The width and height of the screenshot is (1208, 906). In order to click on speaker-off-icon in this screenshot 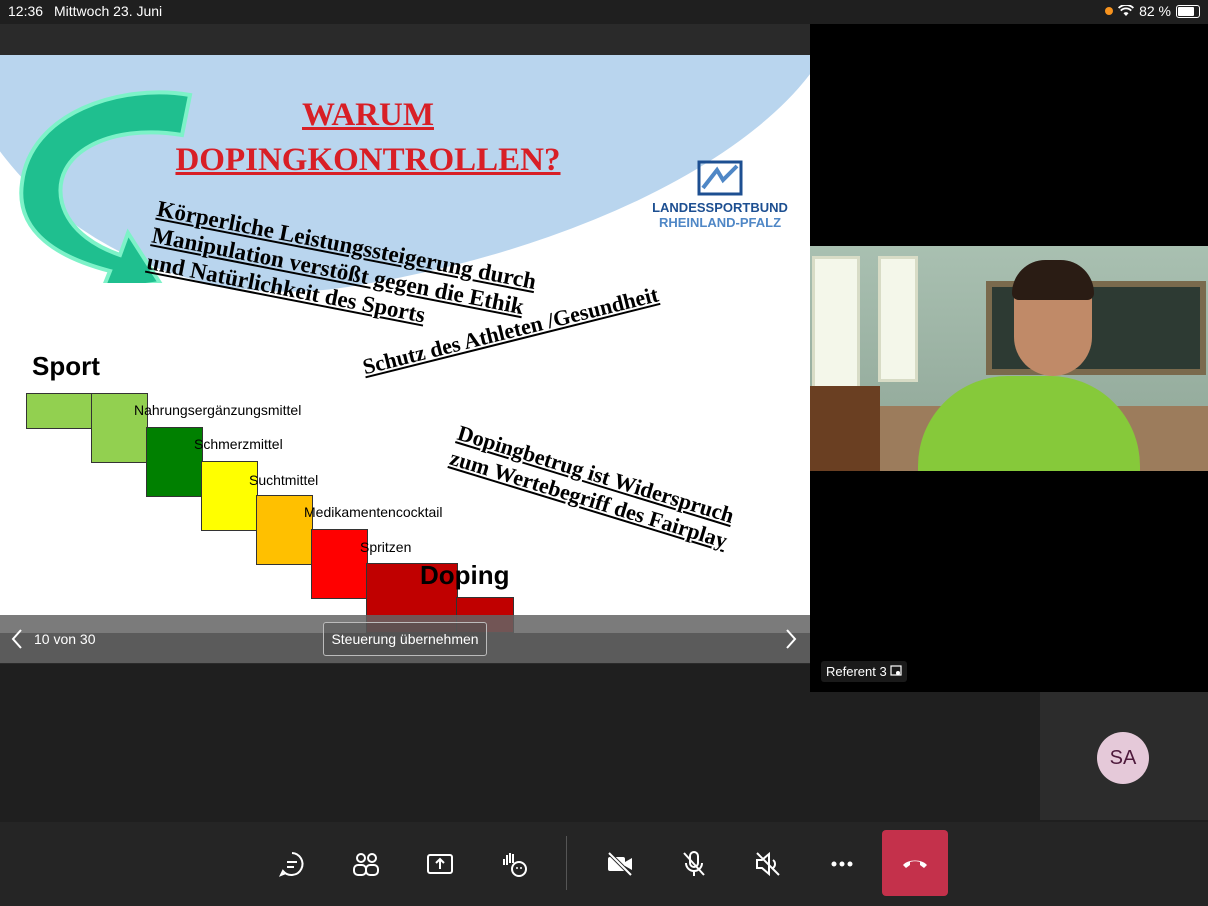, I will do `click(768, 864)`.